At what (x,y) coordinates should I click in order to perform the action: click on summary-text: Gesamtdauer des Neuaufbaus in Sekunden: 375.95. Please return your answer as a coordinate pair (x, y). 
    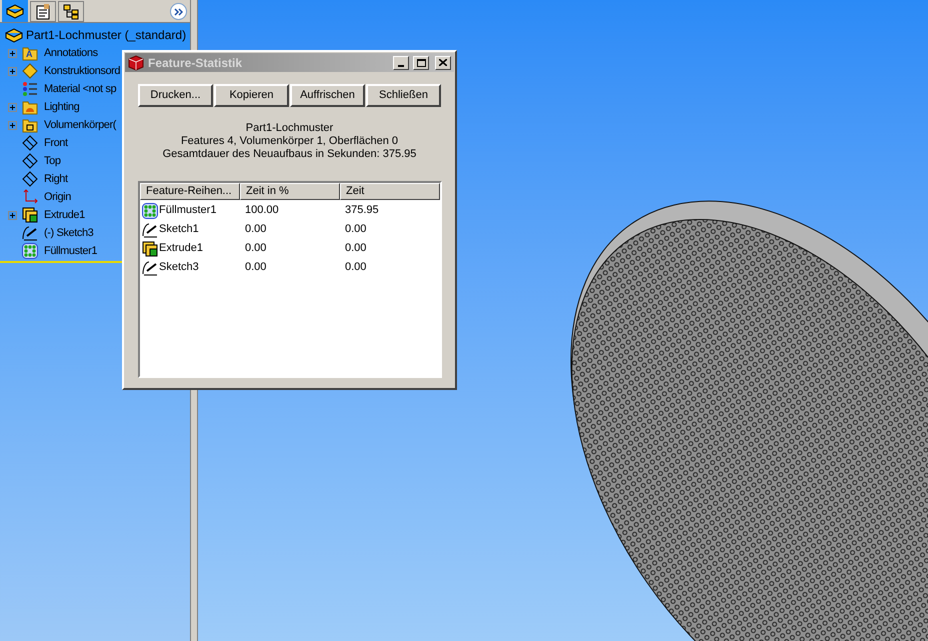
    Looking at the image, I should click on (289, 154).